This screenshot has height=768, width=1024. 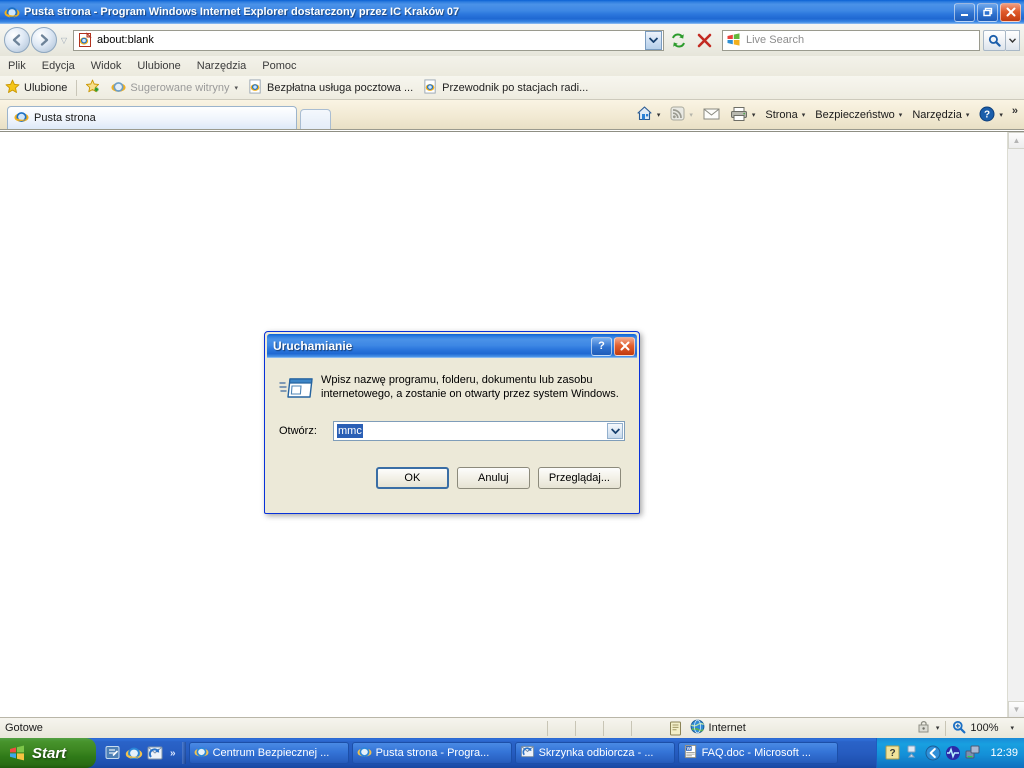 What do you see at coordinates (152, 117) in the screenshot?
I see `tab-pusta-strona: Pusta strona` at bounding box center [152, 117].